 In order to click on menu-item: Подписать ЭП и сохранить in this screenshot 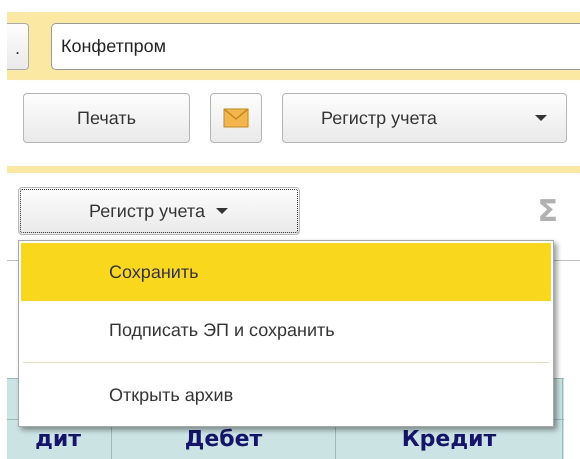, I will do `click(286, 330)`.